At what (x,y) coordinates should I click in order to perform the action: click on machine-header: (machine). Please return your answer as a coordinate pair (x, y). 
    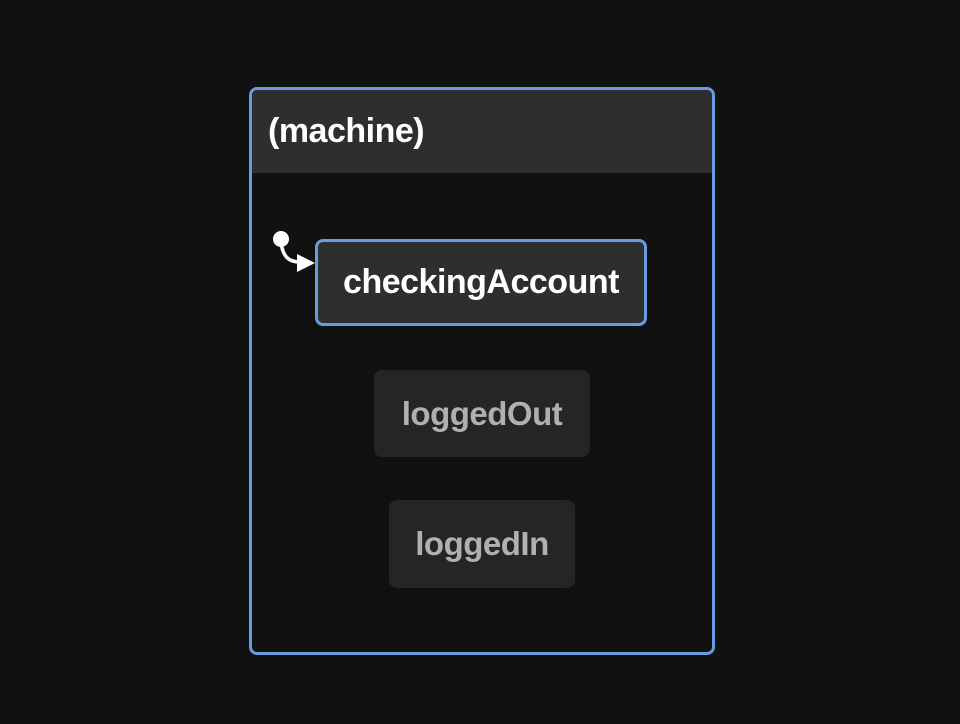
    Looking at the image, I should click on (482, 131).